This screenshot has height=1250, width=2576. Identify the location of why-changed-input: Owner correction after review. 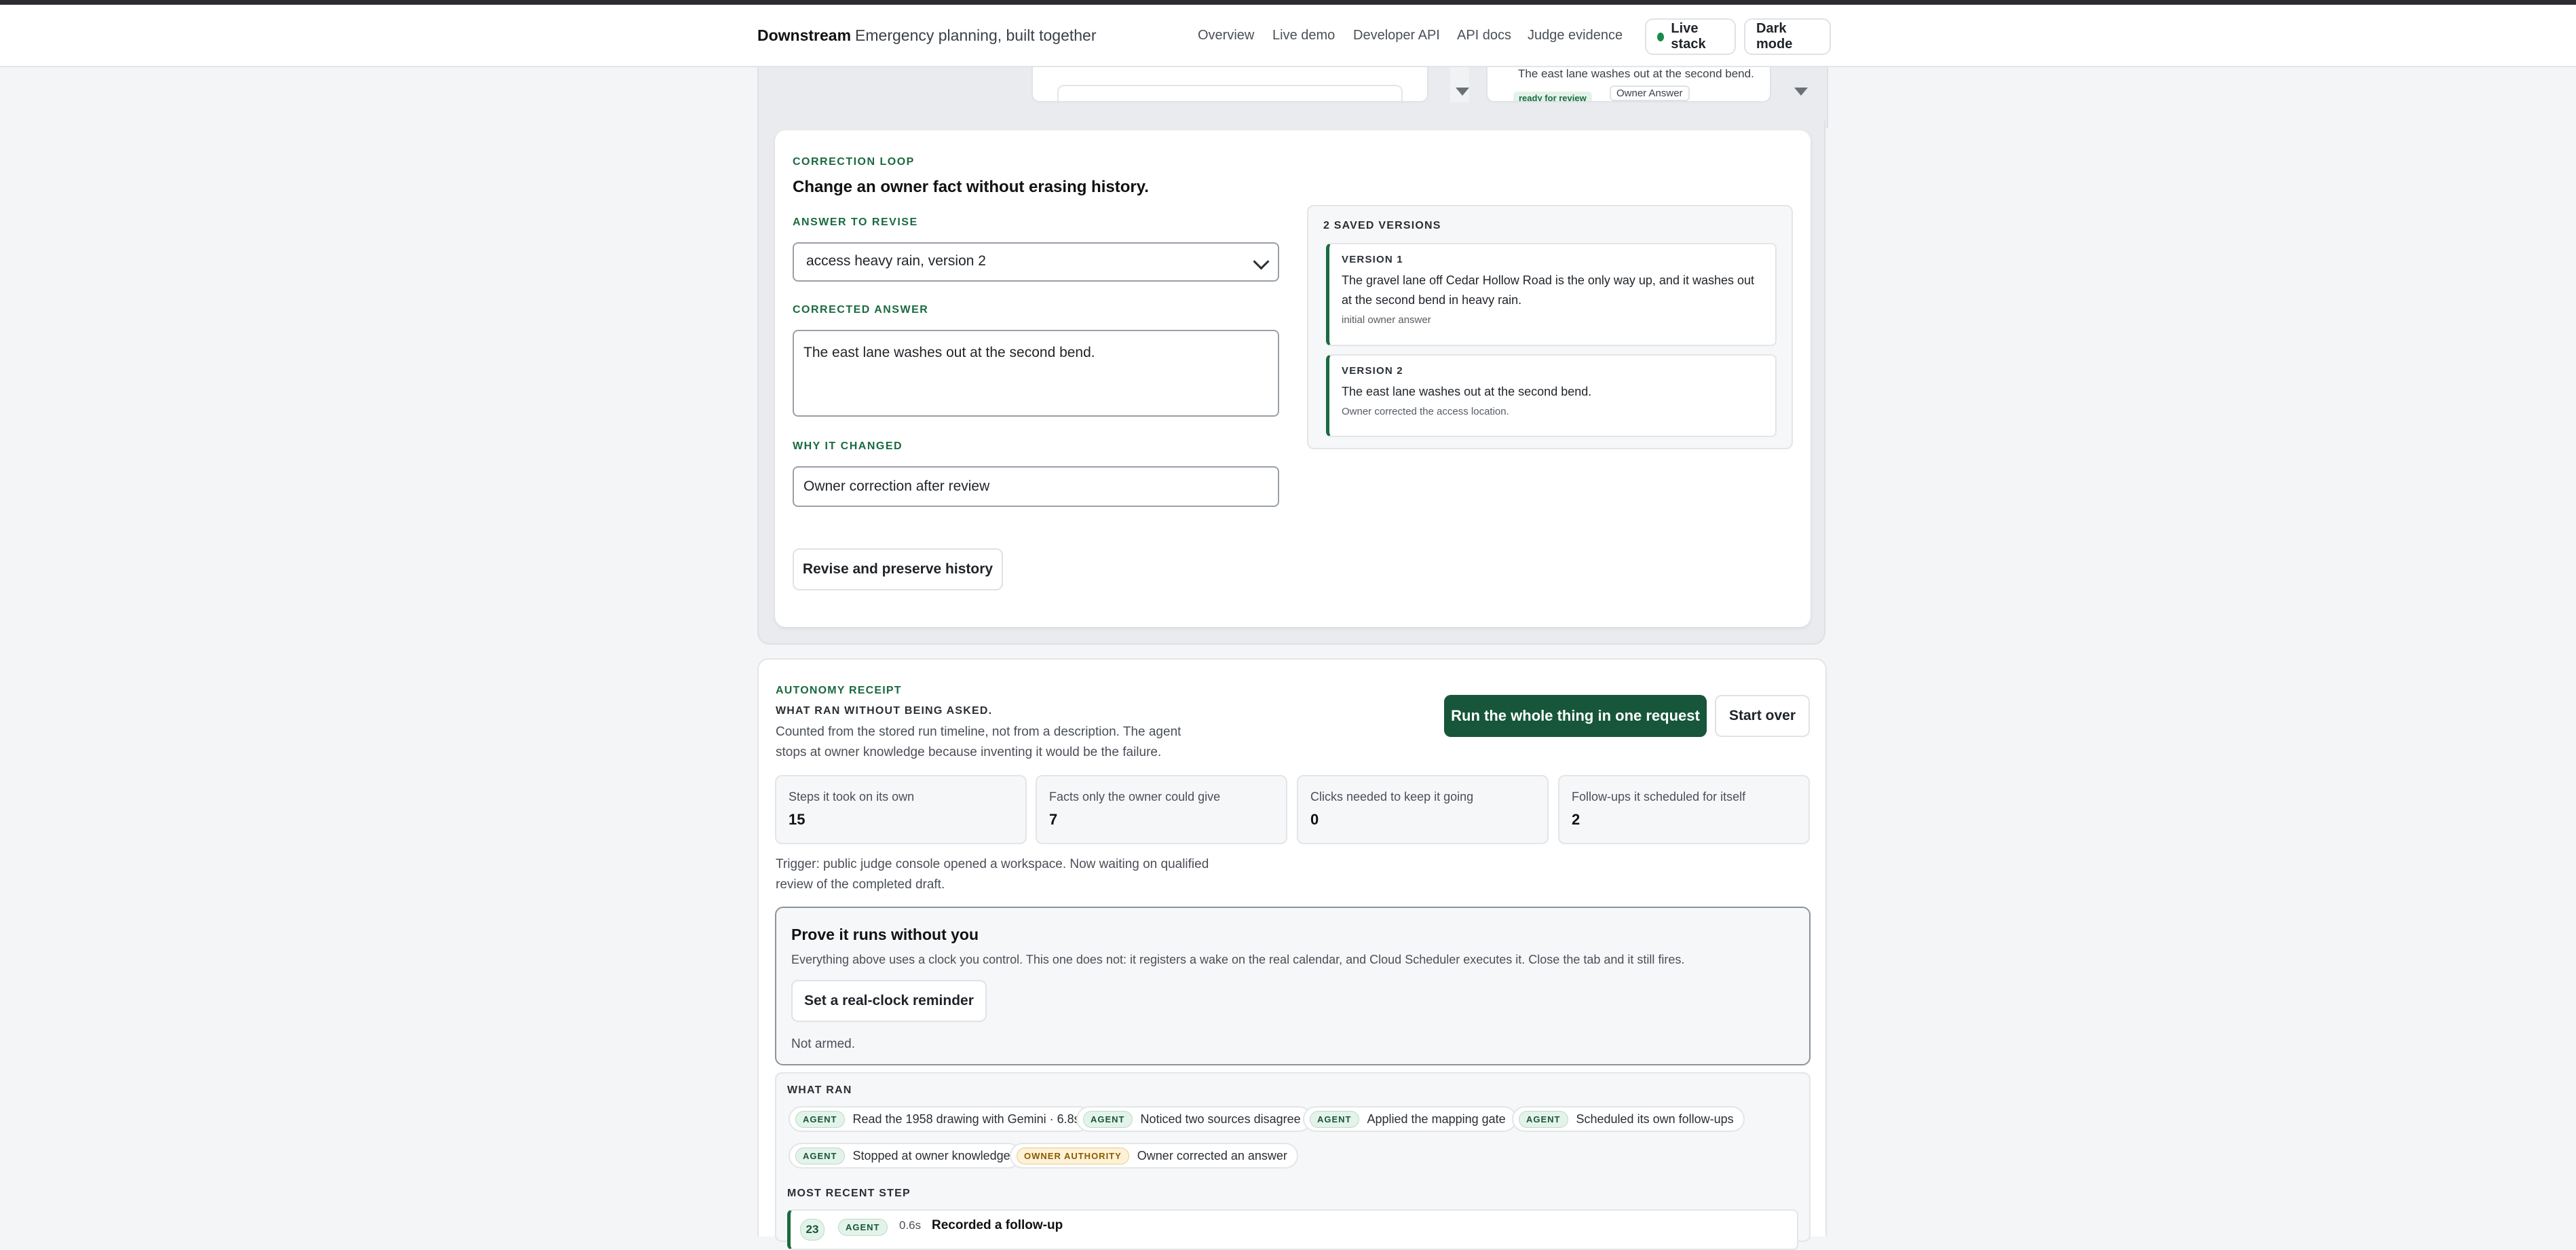
(1036, 486).